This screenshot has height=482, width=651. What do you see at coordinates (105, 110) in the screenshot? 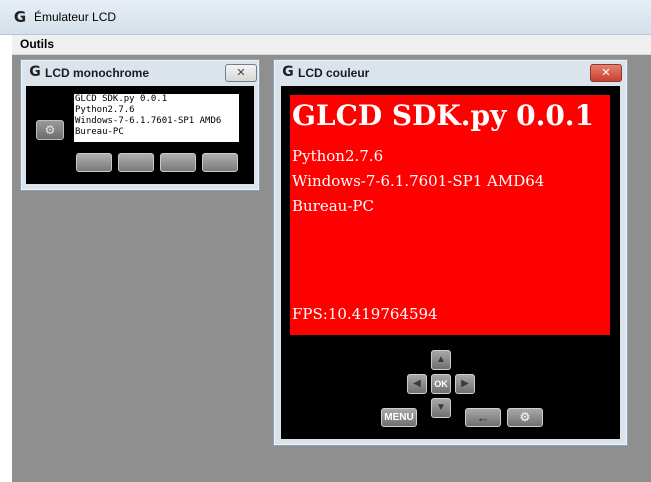
I see `mono-line: Python2.7.6` at bounding box center [105, 110].